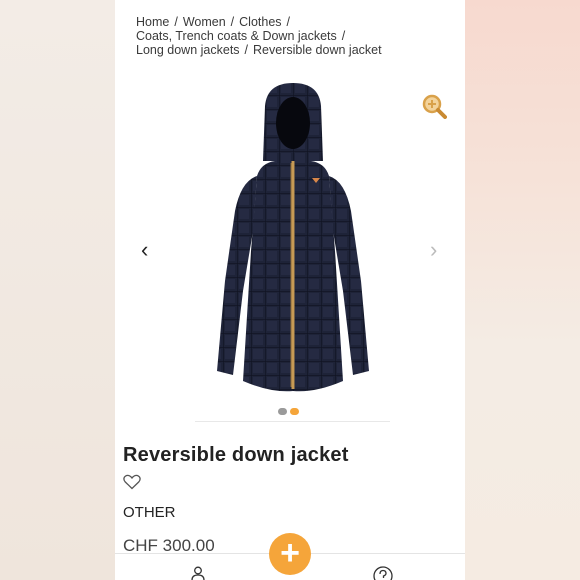 This screenshot has height=580, width=580. Describe the element at coordinates (293, 237) in the screenshot. I see `product-image` at that location.